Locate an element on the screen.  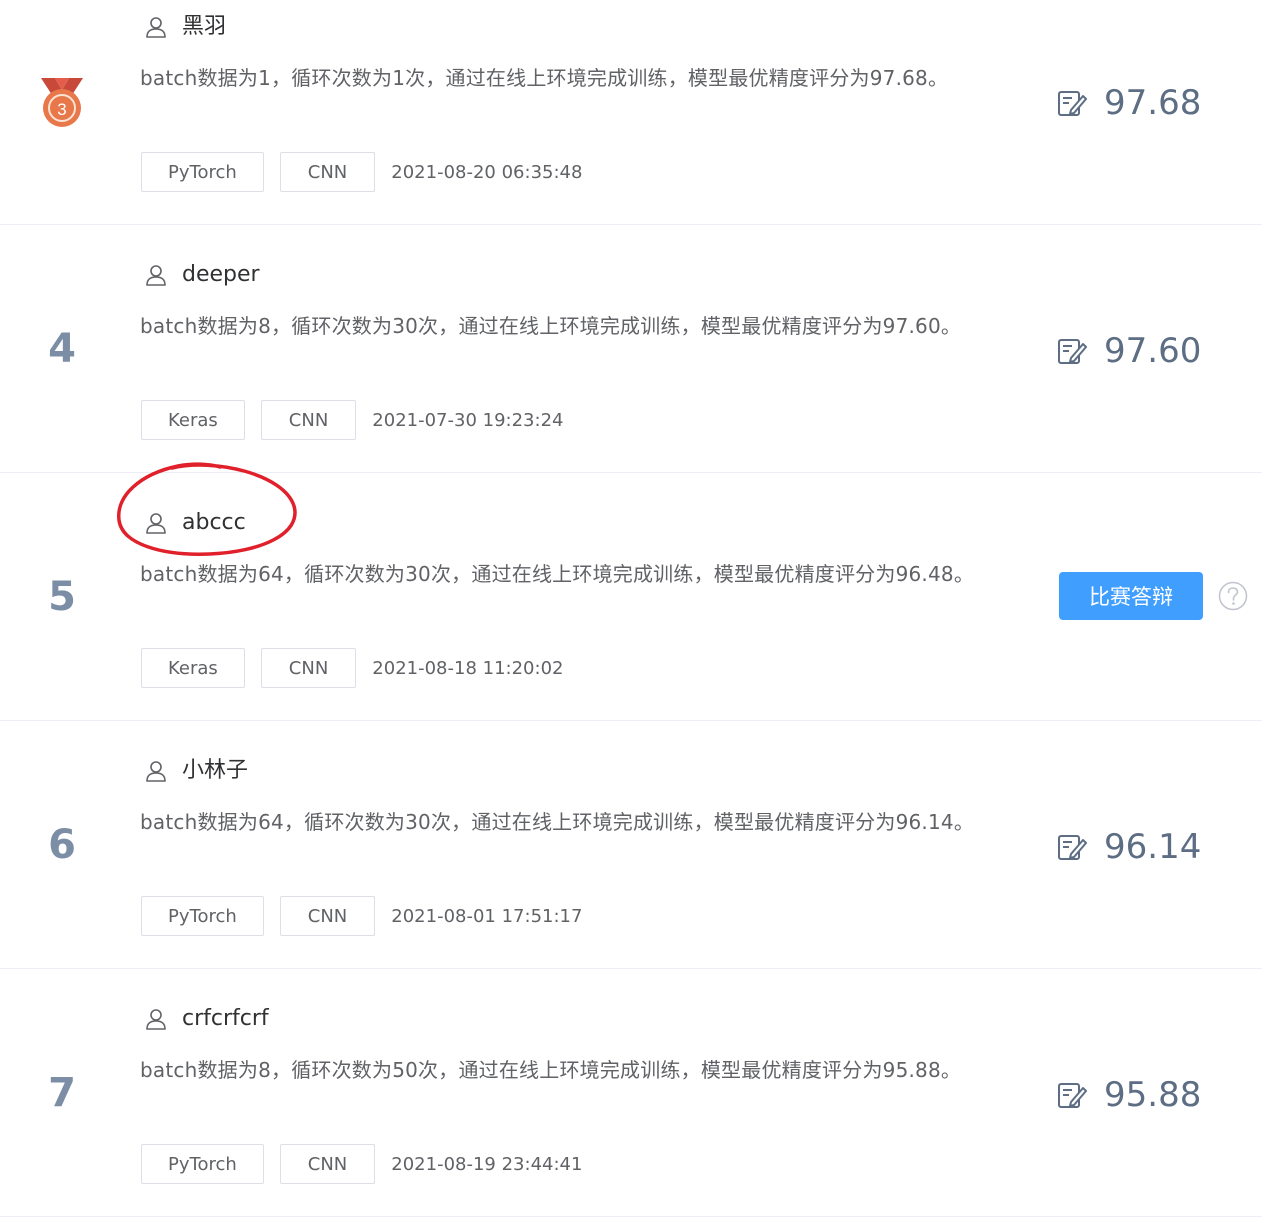
score-display: 97.60 is located at coordinates (1129, 351).